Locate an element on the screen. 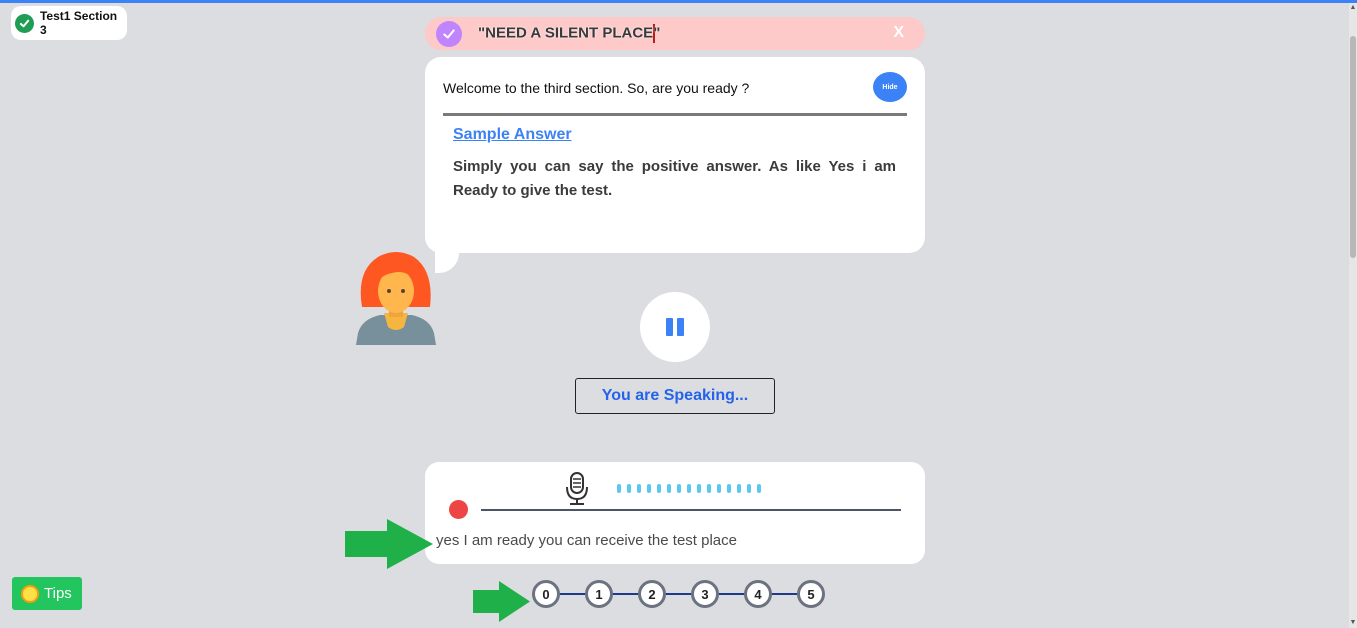 This screenshot has height=628, width=1357. scroll-up-icon: ▲ is located at coordinates (1353, 7).